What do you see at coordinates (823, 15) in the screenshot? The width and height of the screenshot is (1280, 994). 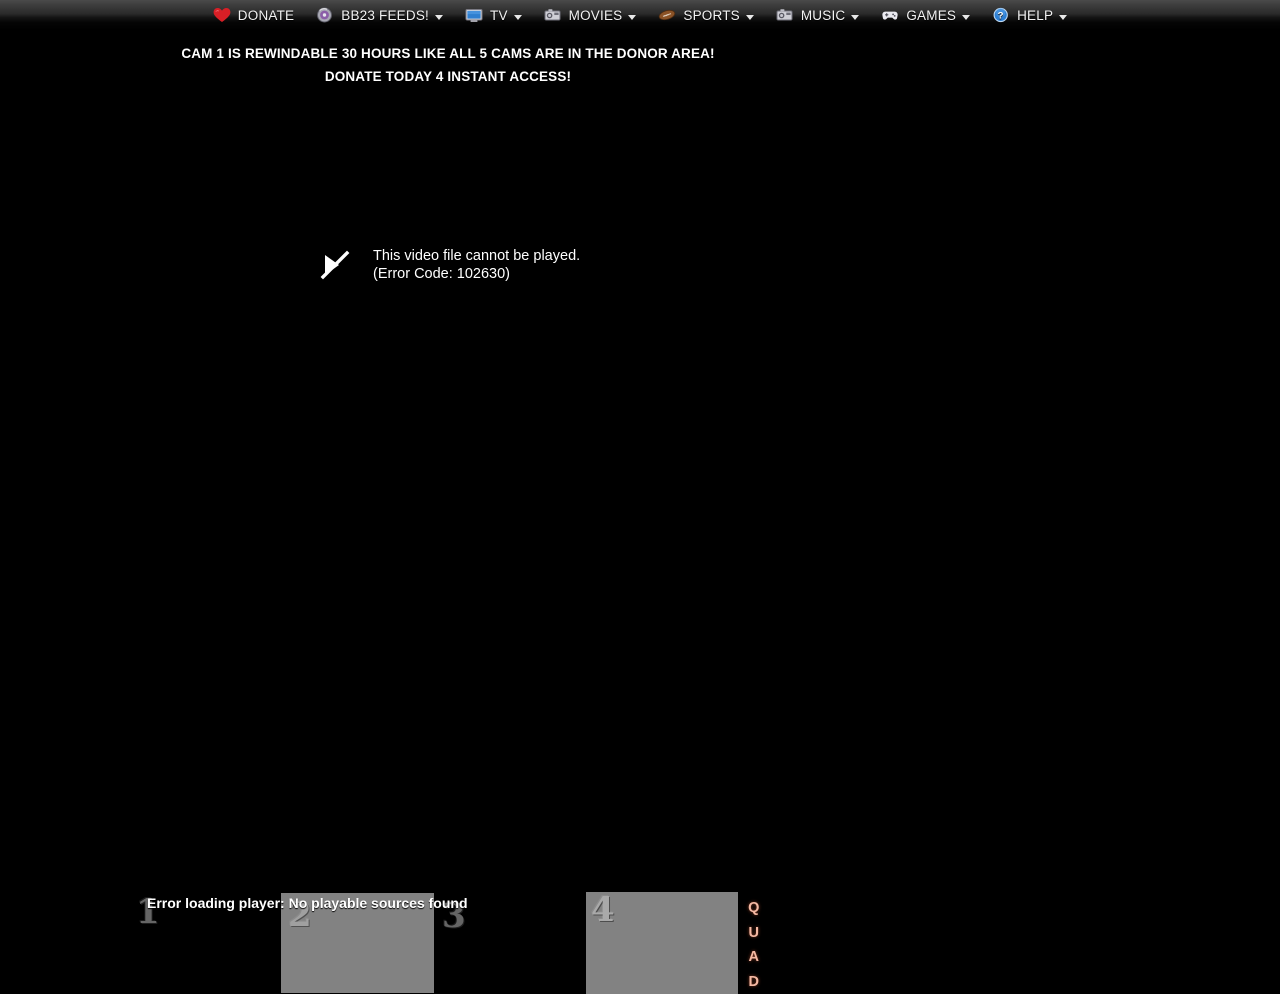 I see `nav-item-music-label: MUSIC` at bounding box center [823, 15].